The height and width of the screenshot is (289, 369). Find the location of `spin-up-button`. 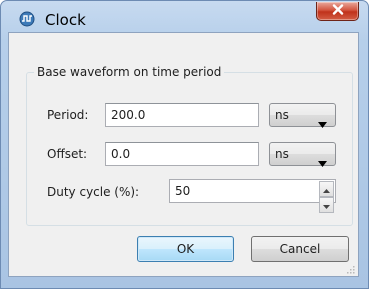

spin-up-button is located at coordinates (326, 189).